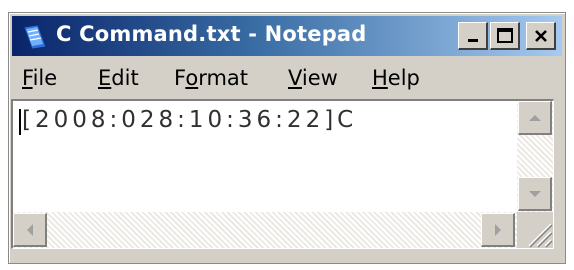 The height and width of the screenshot is (270, 574). Describe the element at coordinates (540, 235) in the screenshot. I see `resize-grip-icon` at that location.